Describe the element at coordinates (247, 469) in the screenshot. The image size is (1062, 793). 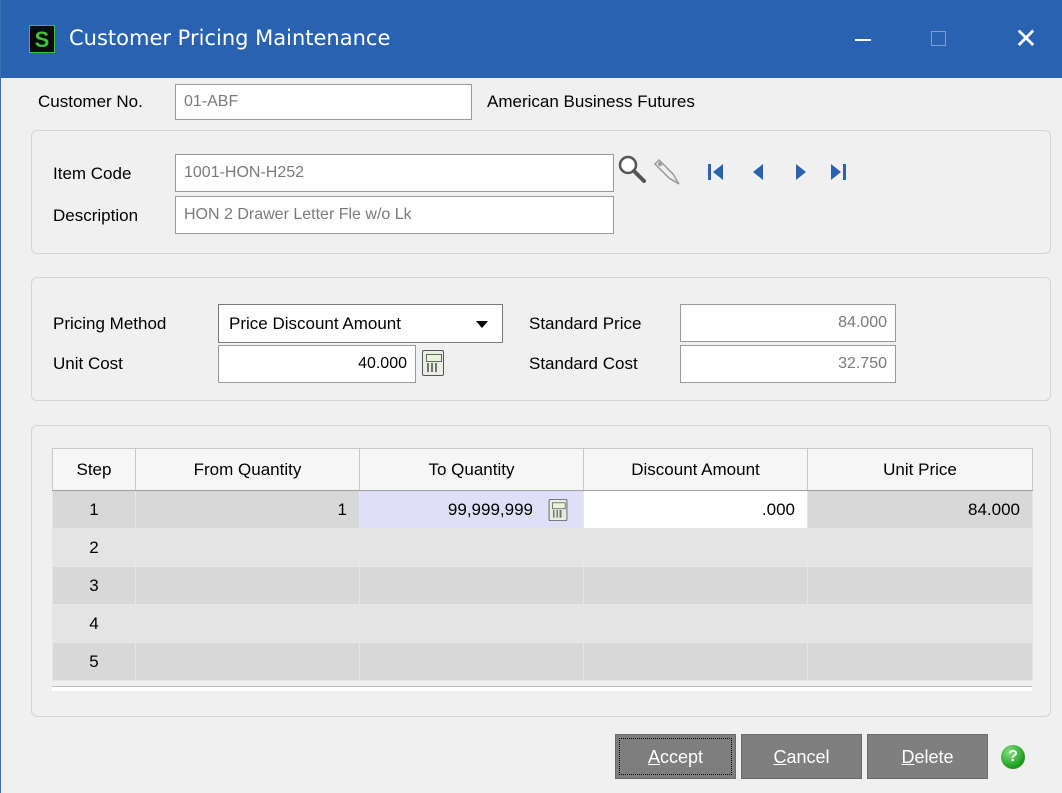
I see `column-header-from-quantity: From Quantity` at that location.